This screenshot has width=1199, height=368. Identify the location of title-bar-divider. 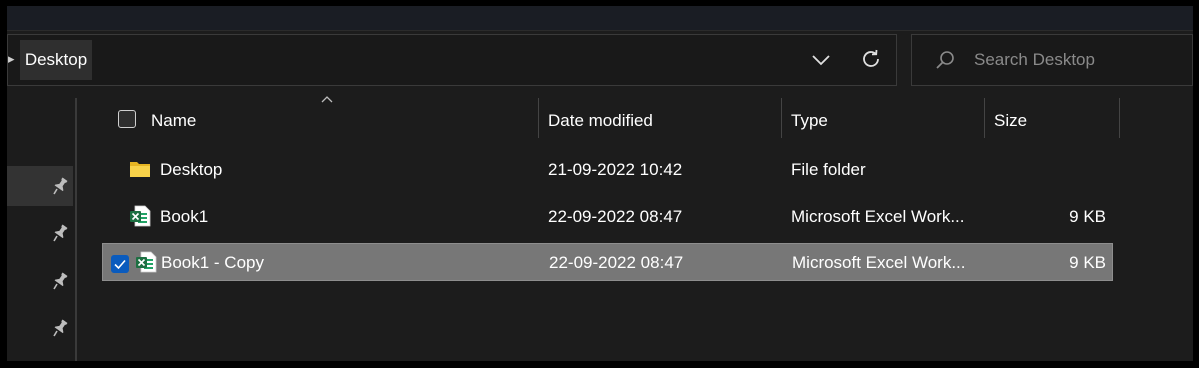
(600, 30).